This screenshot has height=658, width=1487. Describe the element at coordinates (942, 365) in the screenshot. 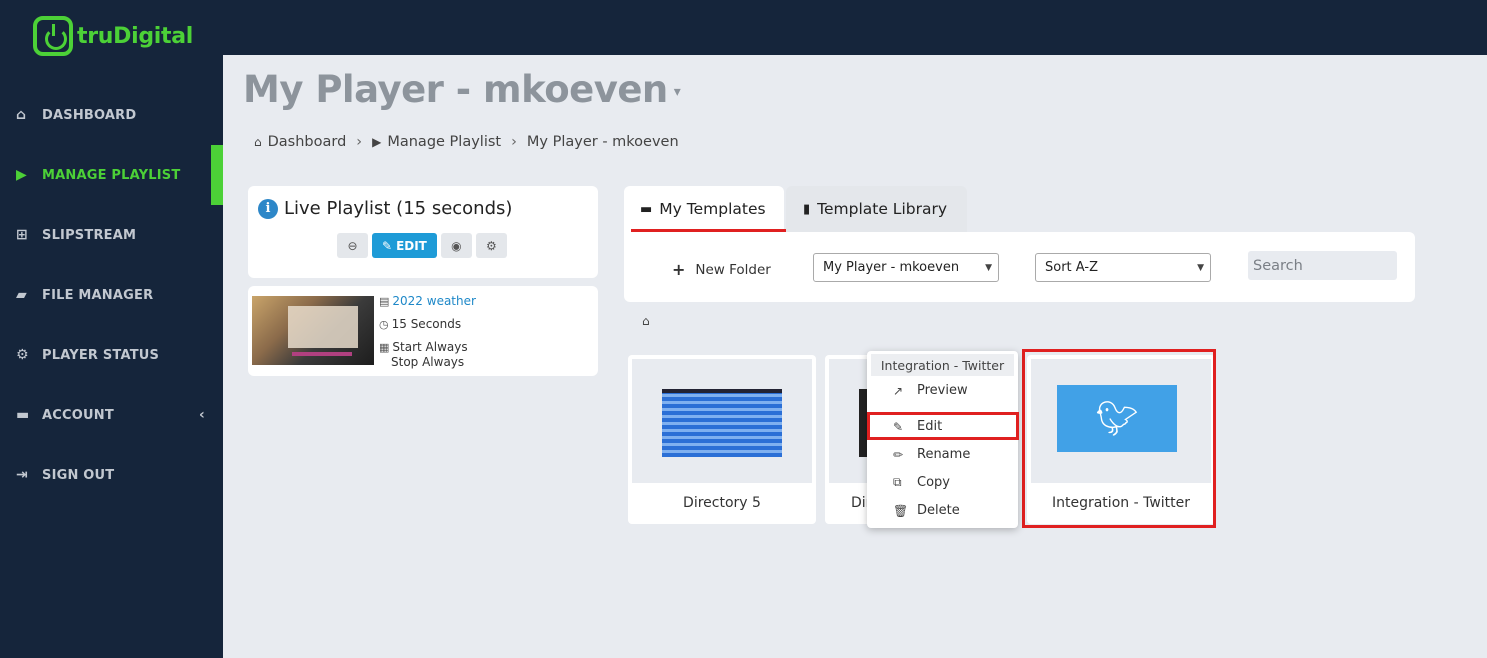

I see `context-menu-title: Integration - Twitter` at that location.